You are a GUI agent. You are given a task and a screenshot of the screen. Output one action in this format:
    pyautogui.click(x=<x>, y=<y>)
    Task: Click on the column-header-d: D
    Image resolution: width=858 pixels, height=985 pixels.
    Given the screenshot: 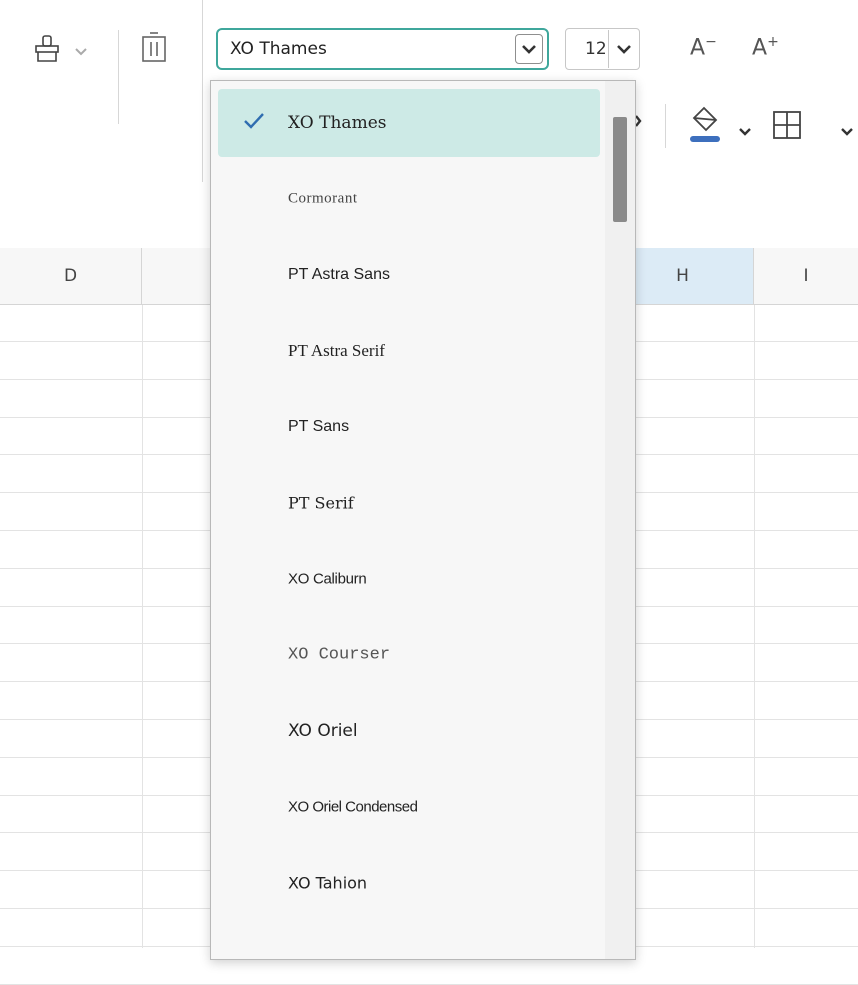 What is the action you would take?
    pyautogui.click(x=71, y=276)
    